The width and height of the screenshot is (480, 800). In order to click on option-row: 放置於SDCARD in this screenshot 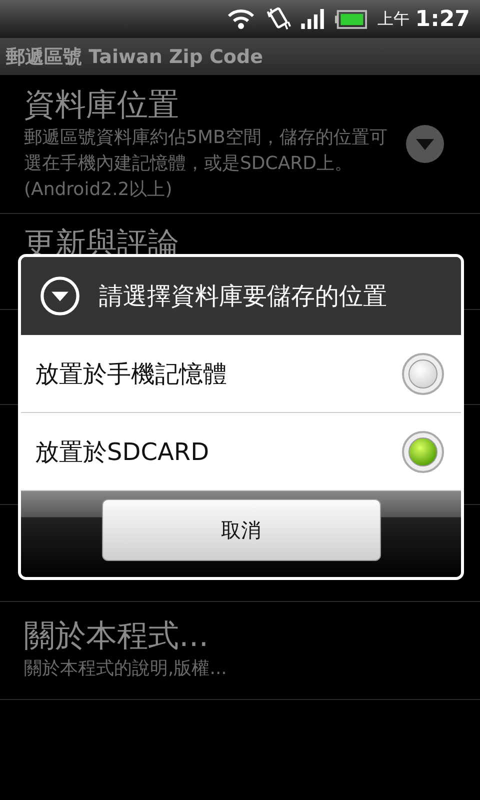, I will do `click(241, 452)`.